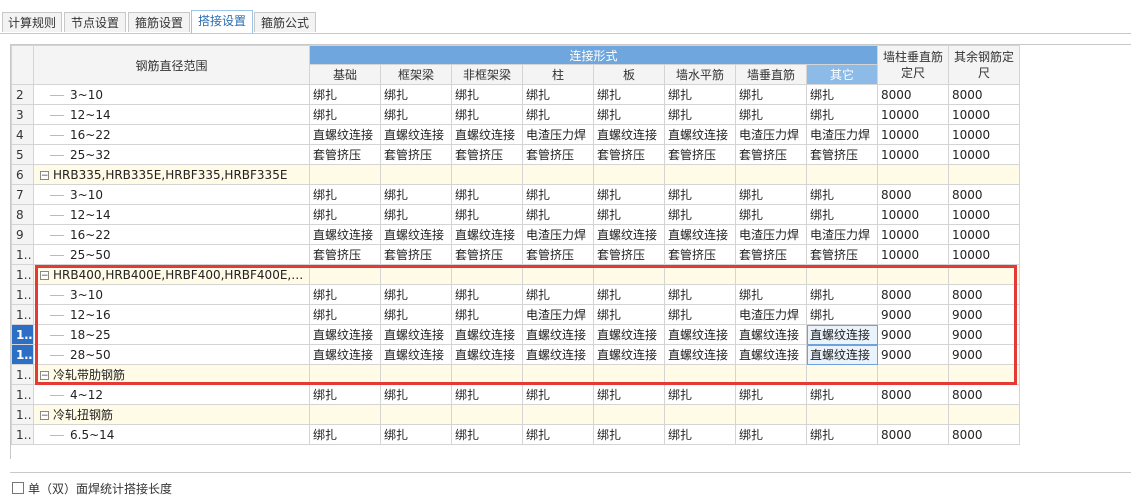 This screenshot has height=498, width=1131. What do you see at coordinates (32, 22) in the screenshot?
I see `tab-calc-rules: 计算规则` at bounding box center [32, 22].